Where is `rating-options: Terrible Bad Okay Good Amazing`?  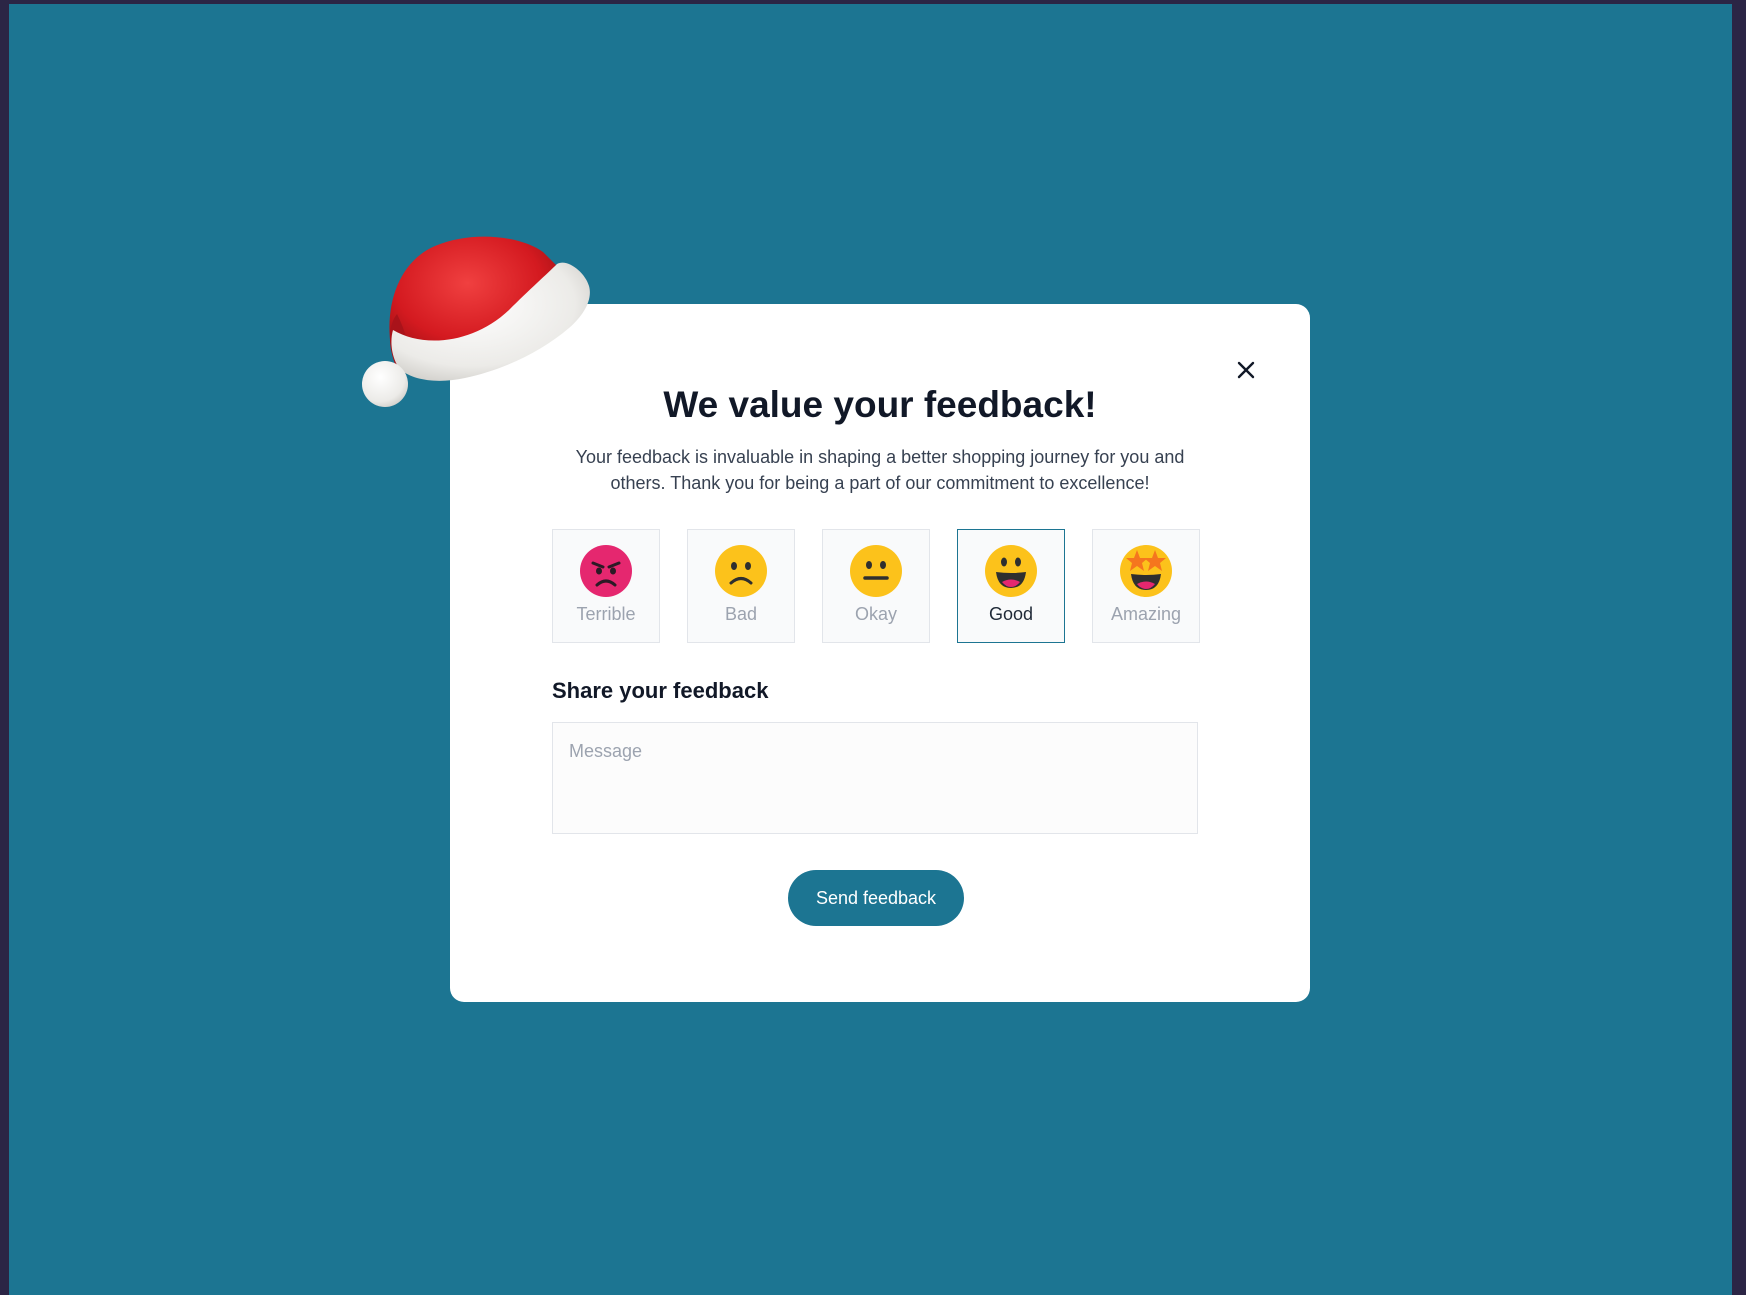 rating-options: Terrible Bad Okay Good Amazing is located at coordinates (876, 586).